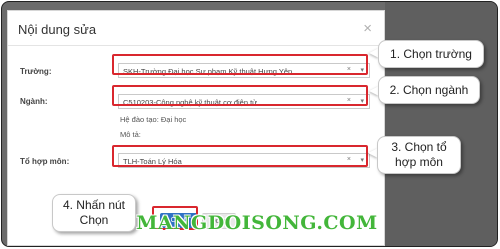 This screenshot has height=249, width=500. What do you see at coordinates (196, 28) in the screenshot?
I see `dialog-header: Nội dung sửa ×` at bounding box center [196, 28].